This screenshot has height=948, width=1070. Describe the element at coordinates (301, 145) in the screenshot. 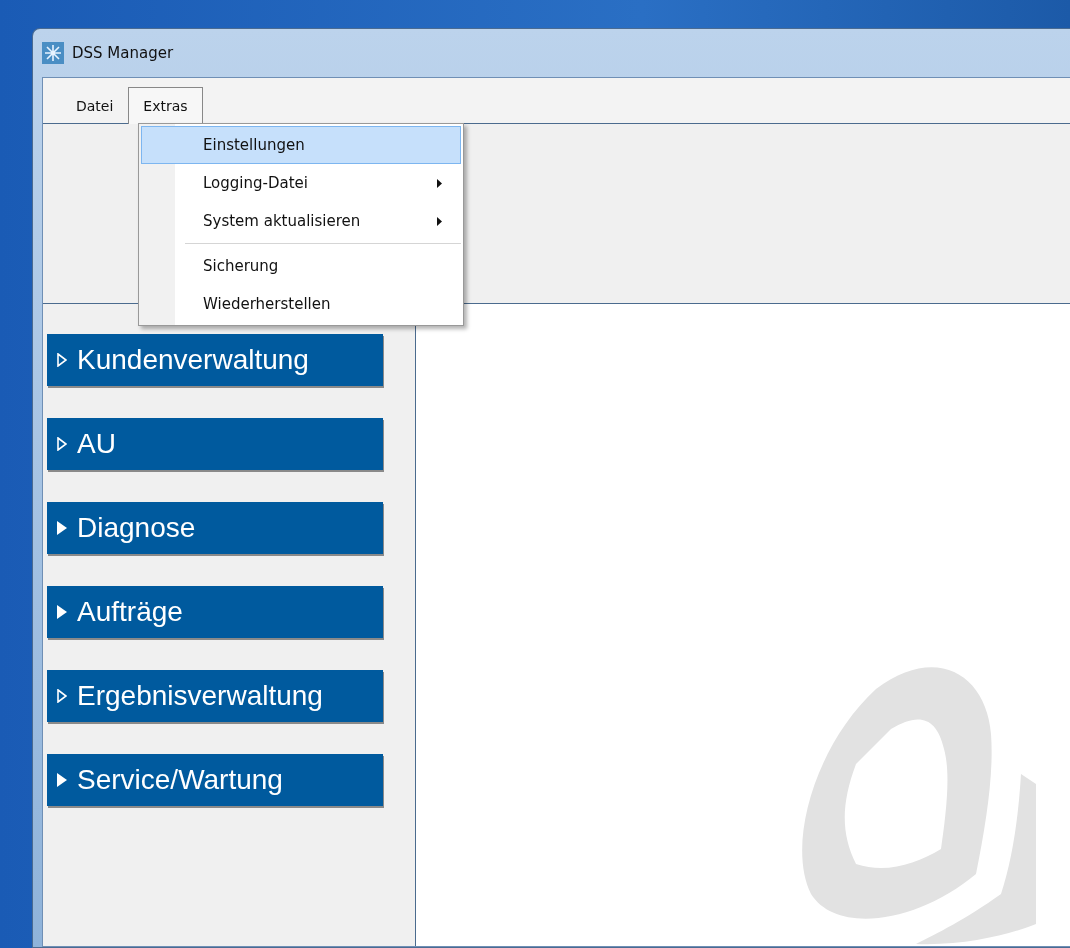

I see `menu-item: Einstellungen` at that location.